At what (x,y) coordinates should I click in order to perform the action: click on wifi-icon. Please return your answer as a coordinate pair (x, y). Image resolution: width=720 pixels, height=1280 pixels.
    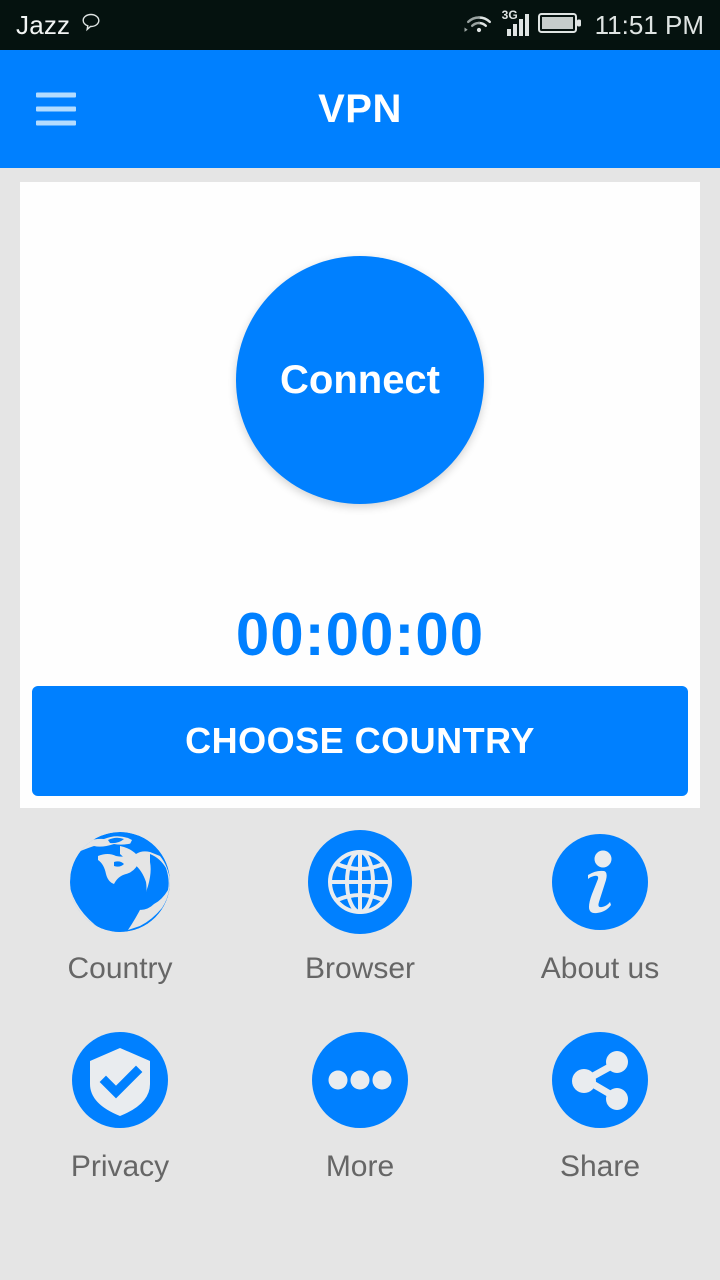
    Looking at the image, I should click on (479, 25).